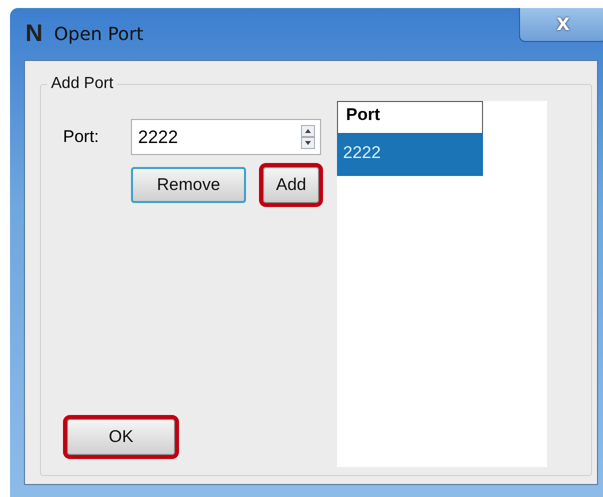  I want to click on remove-button: Remove, so click(188, 185).